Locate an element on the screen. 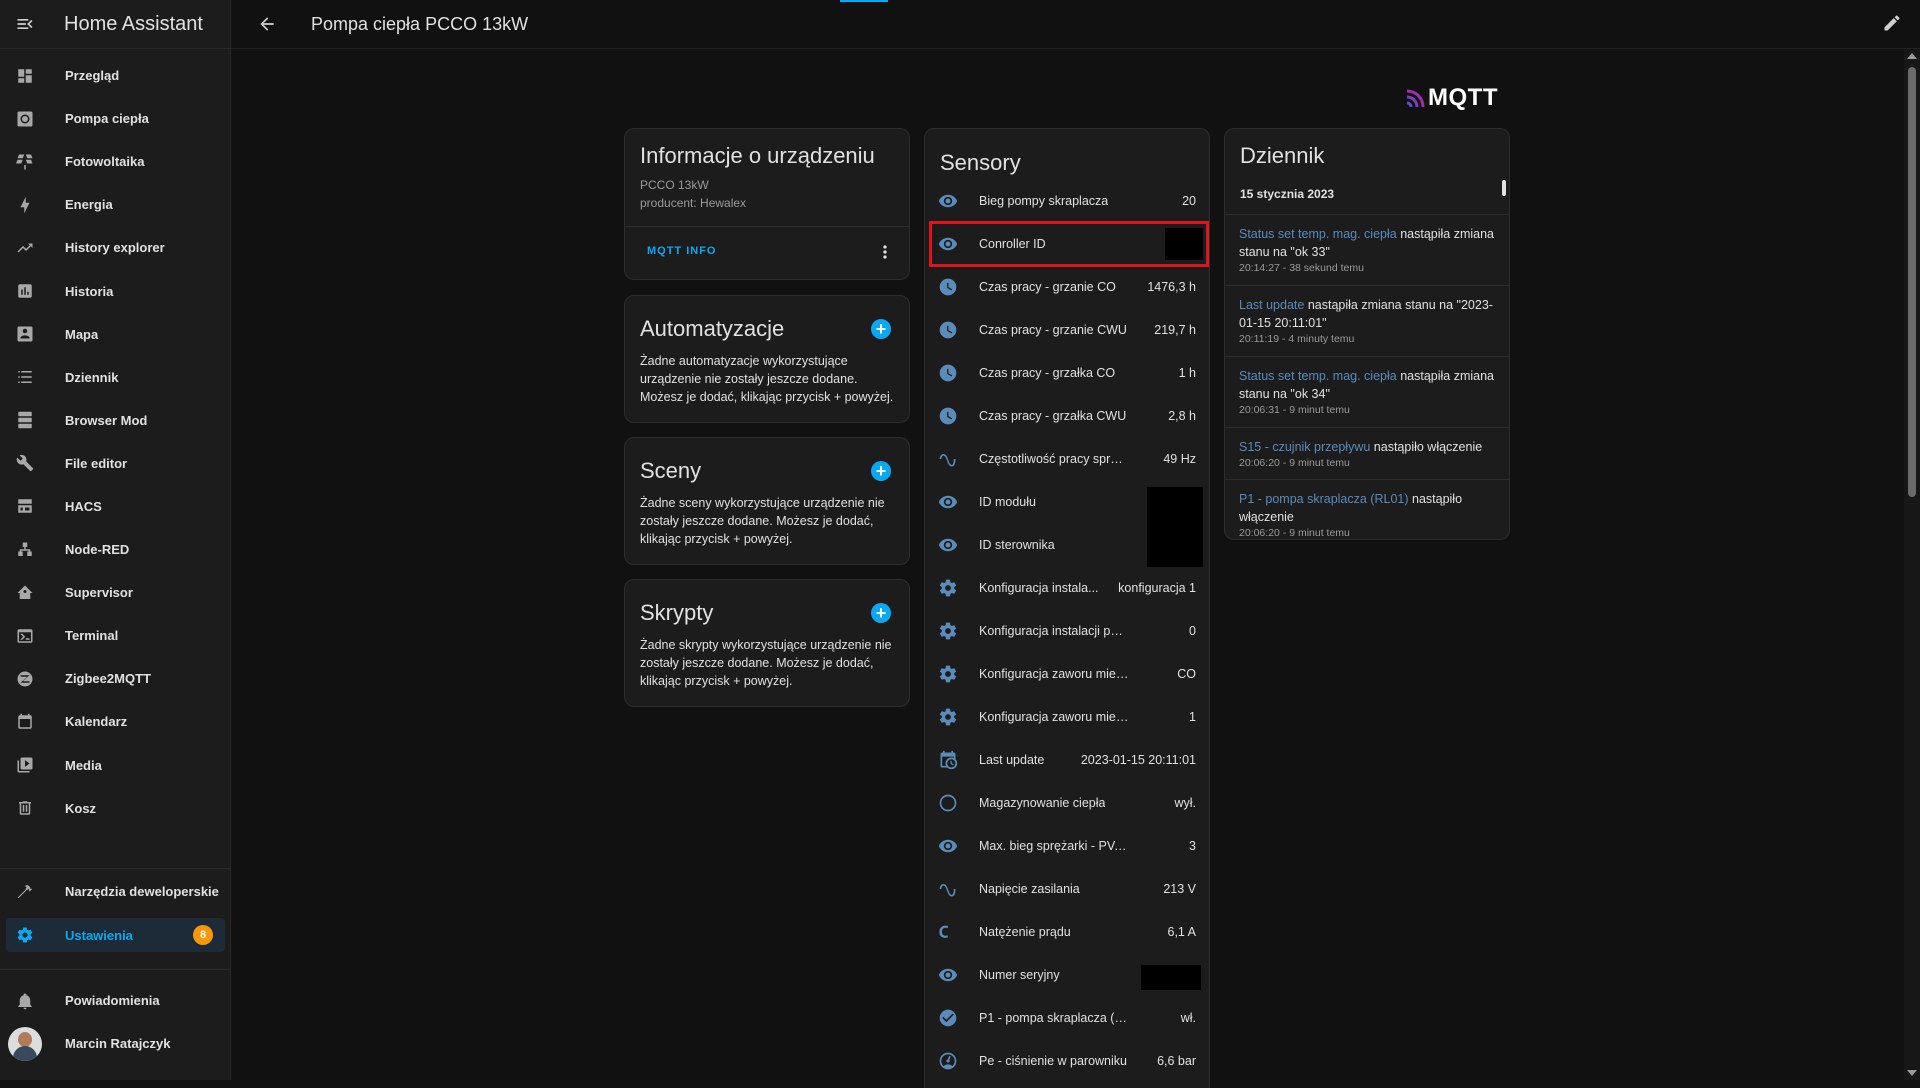  add-automation-button: + is located at coordinates (881, 329).